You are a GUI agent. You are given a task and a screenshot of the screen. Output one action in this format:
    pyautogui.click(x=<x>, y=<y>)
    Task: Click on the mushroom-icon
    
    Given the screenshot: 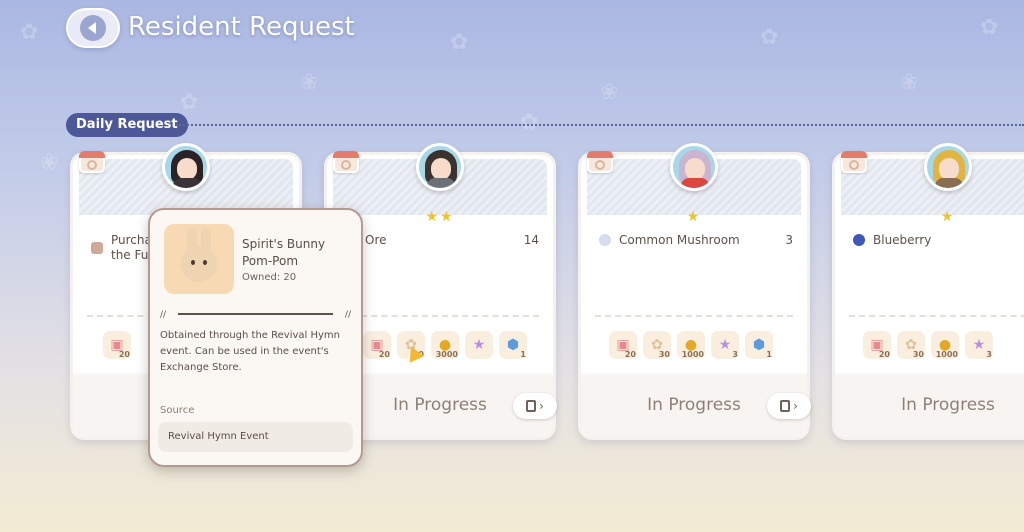 What is the action you would take?
    pyautogui.click(x=605, y=240)
    